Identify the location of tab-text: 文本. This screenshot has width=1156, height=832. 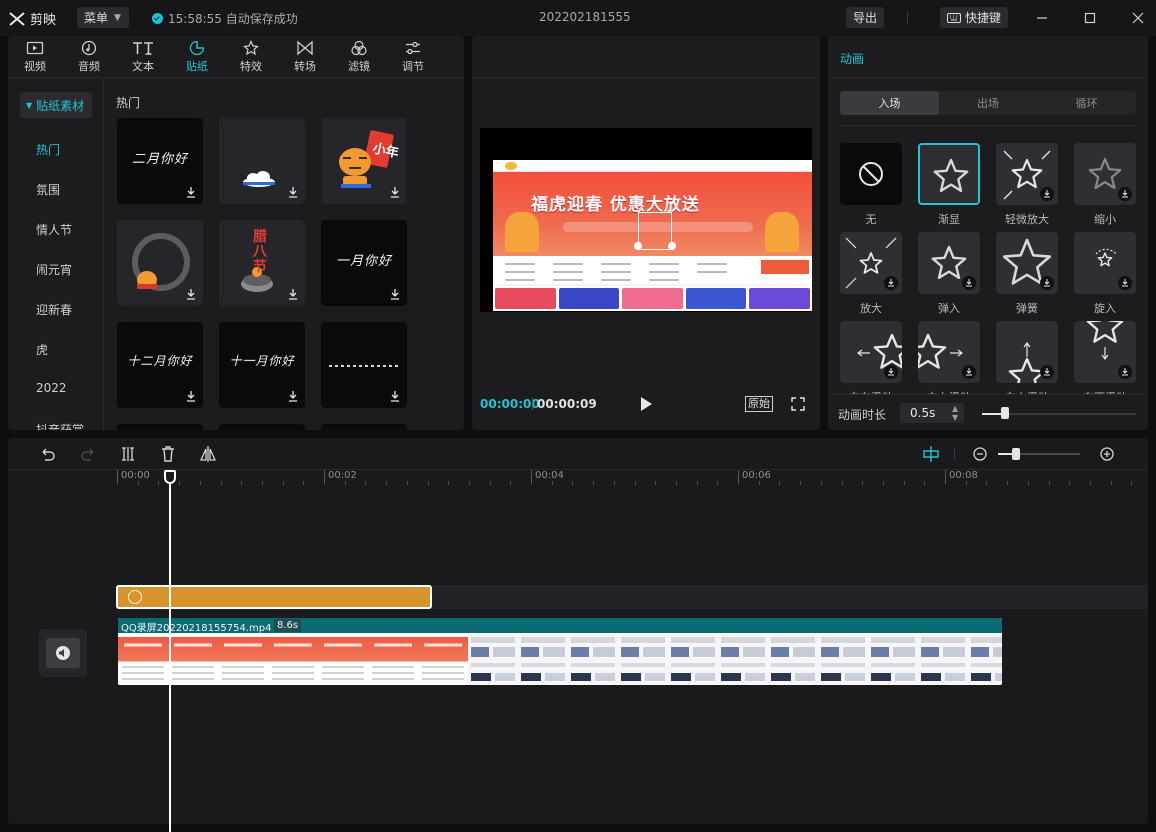
(143, 57).